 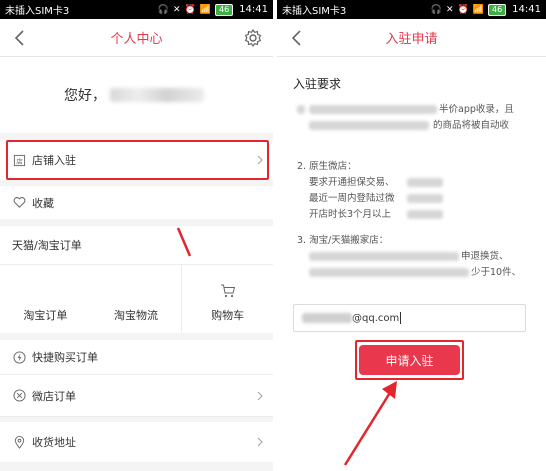 I want to click on cart-icon, so click(x=227, y=291).